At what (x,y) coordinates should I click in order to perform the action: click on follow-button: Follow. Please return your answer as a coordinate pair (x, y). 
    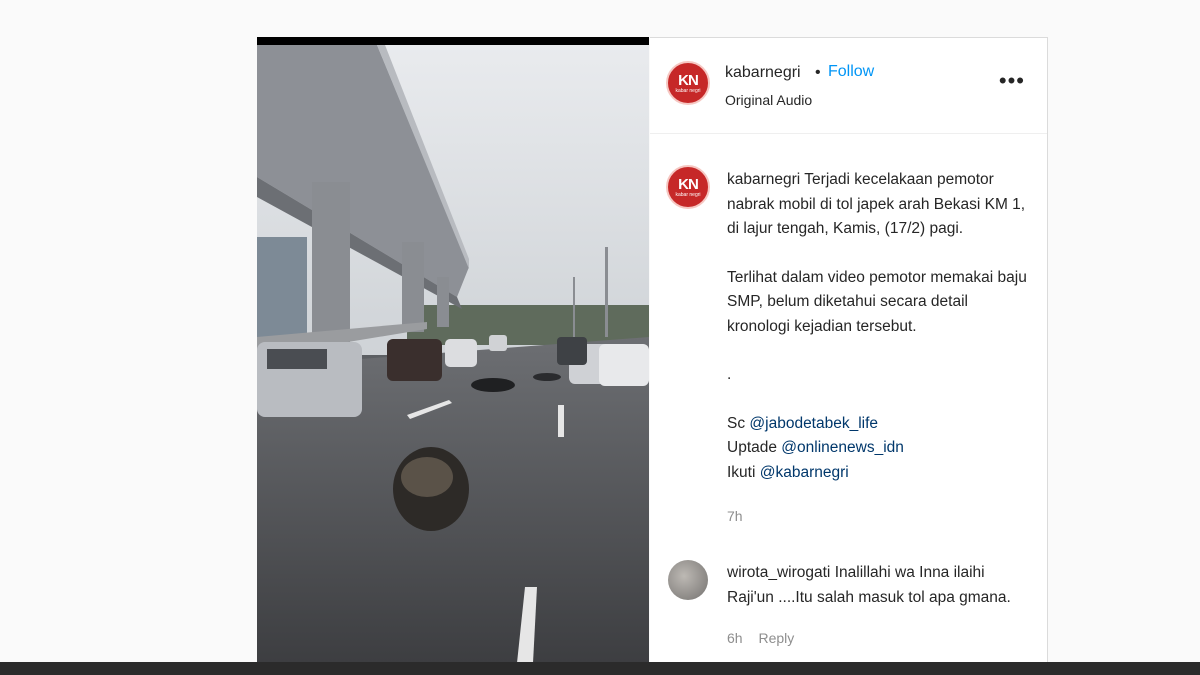
    Looking at the image, I should click on (851, 72).